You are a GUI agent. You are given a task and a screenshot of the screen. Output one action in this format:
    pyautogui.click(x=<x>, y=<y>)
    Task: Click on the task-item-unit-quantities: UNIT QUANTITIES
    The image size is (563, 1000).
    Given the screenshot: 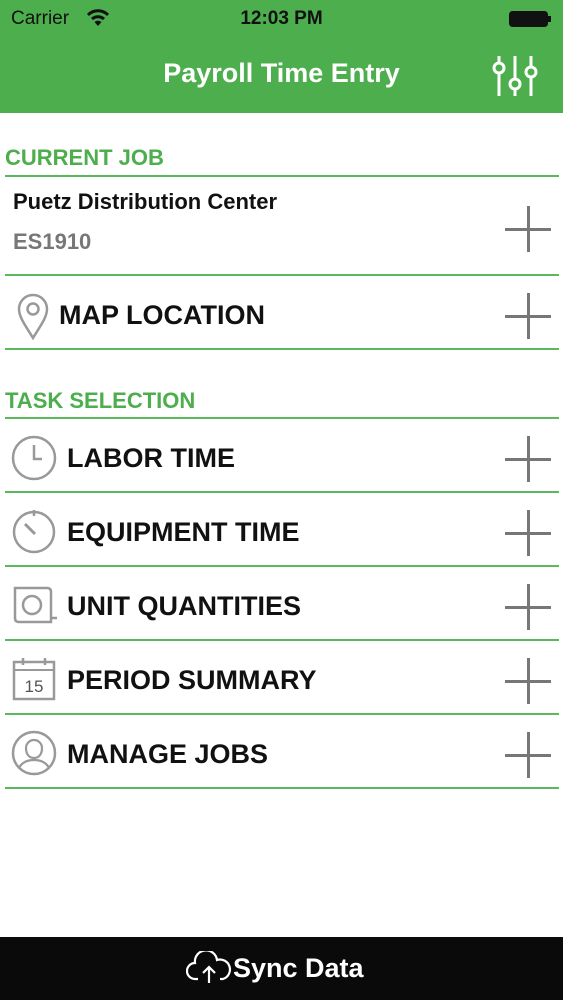 What is the action you would take?
    pyautogui.click(x=281, y=603)
    